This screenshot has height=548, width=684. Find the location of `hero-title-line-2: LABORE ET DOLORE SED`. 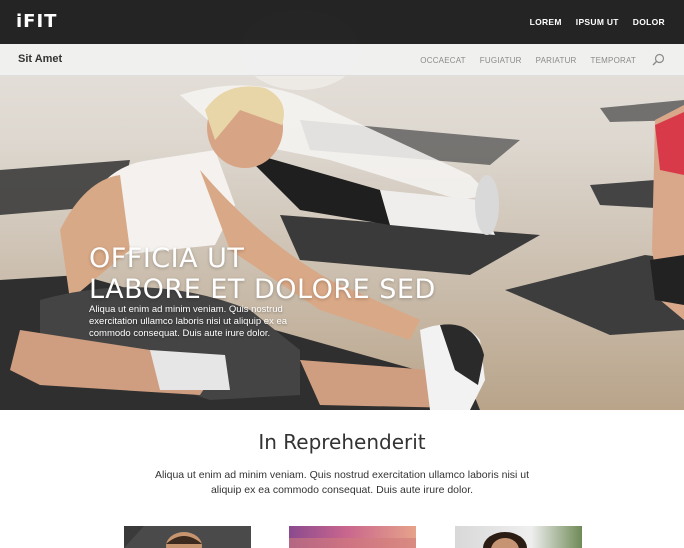

hero-title-line-2: LABORE ET DOLORE SED is located at coordinates (262, 289).